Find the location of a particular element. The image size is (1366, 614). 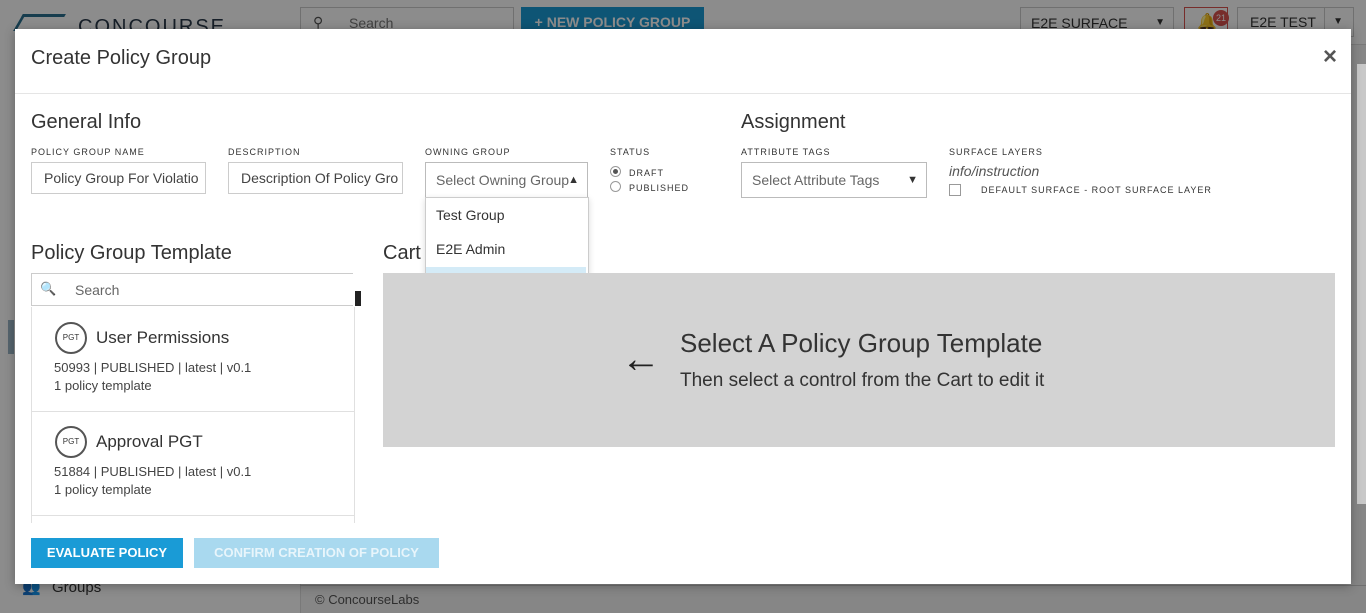

chevron-up-icon: ▲ is located at coordinates (573, 180).